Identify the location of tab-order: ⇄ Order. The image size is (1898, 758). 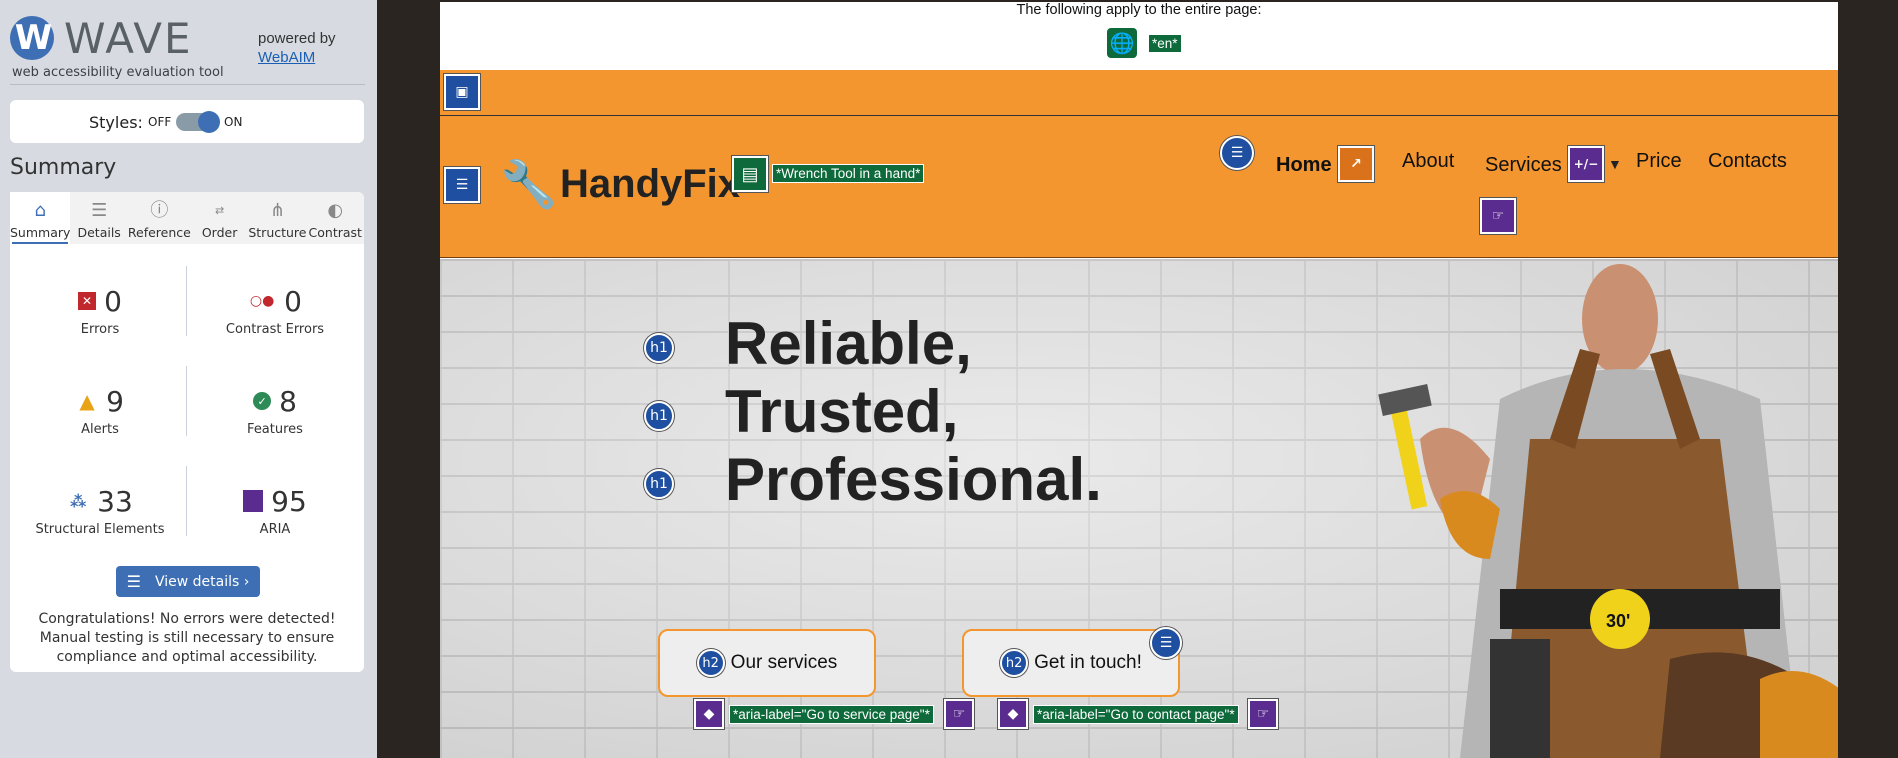
(219, 218).